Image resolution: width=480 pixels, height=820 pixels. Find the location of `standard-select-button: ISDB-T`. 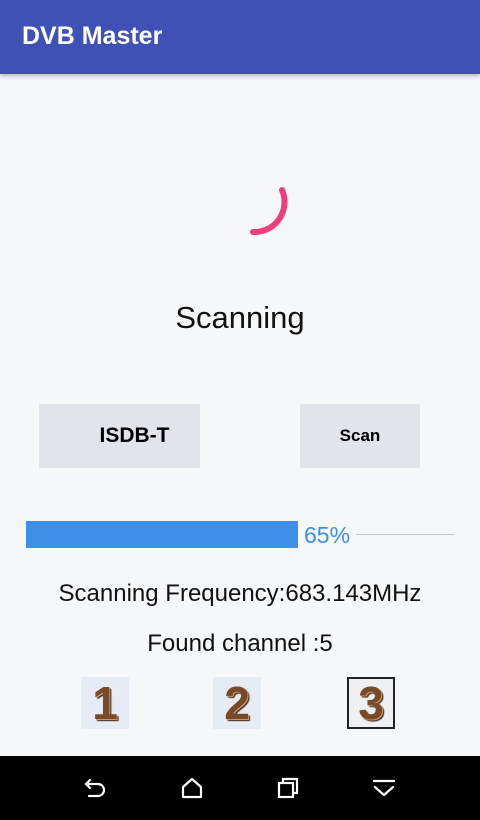

standard-select-button: ISDB-T is located at coordinates (119, 436).